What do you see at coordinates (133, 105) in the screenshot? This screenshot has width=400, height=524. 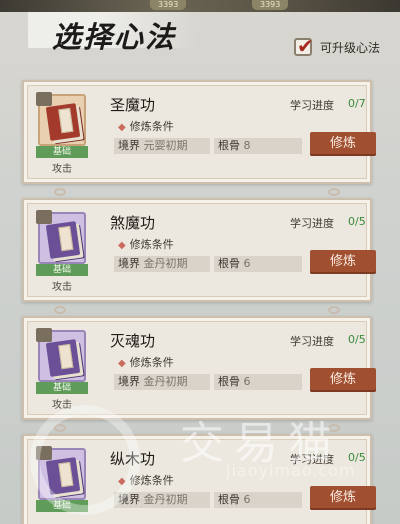 I see `skill-name: 圣魔功` at bounding box center [133, 105].